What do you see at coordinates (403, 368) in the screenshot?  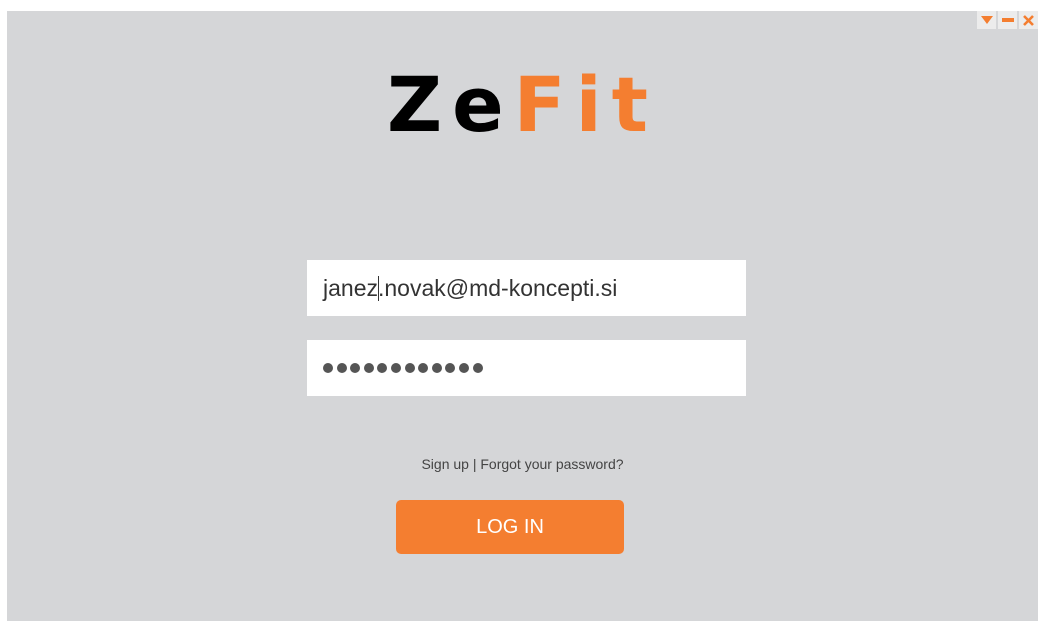 I see `password-mask` at bounding box center [403, 368].